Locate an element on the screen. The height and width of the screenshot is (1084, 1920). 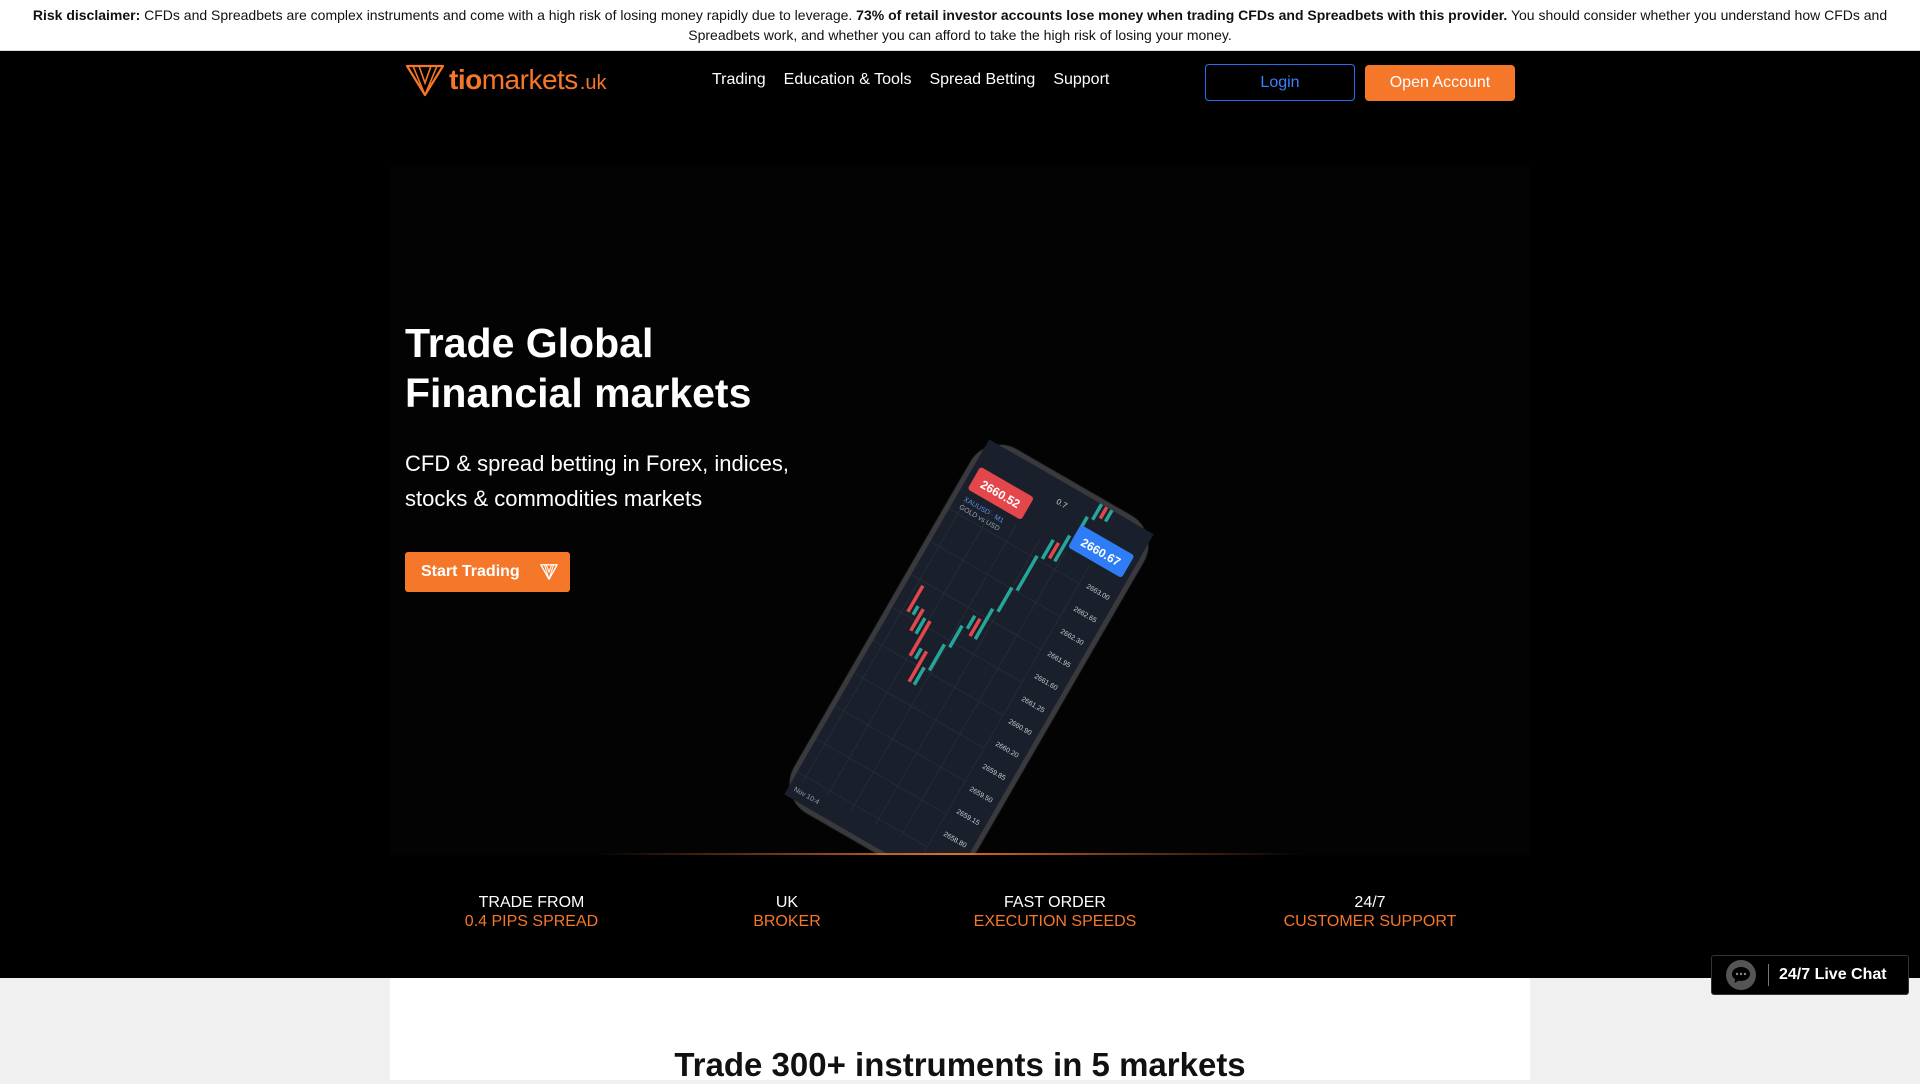
stat-support: 24/7 CUSTOMER SUPPORT is located at coordinates (1370, 912).